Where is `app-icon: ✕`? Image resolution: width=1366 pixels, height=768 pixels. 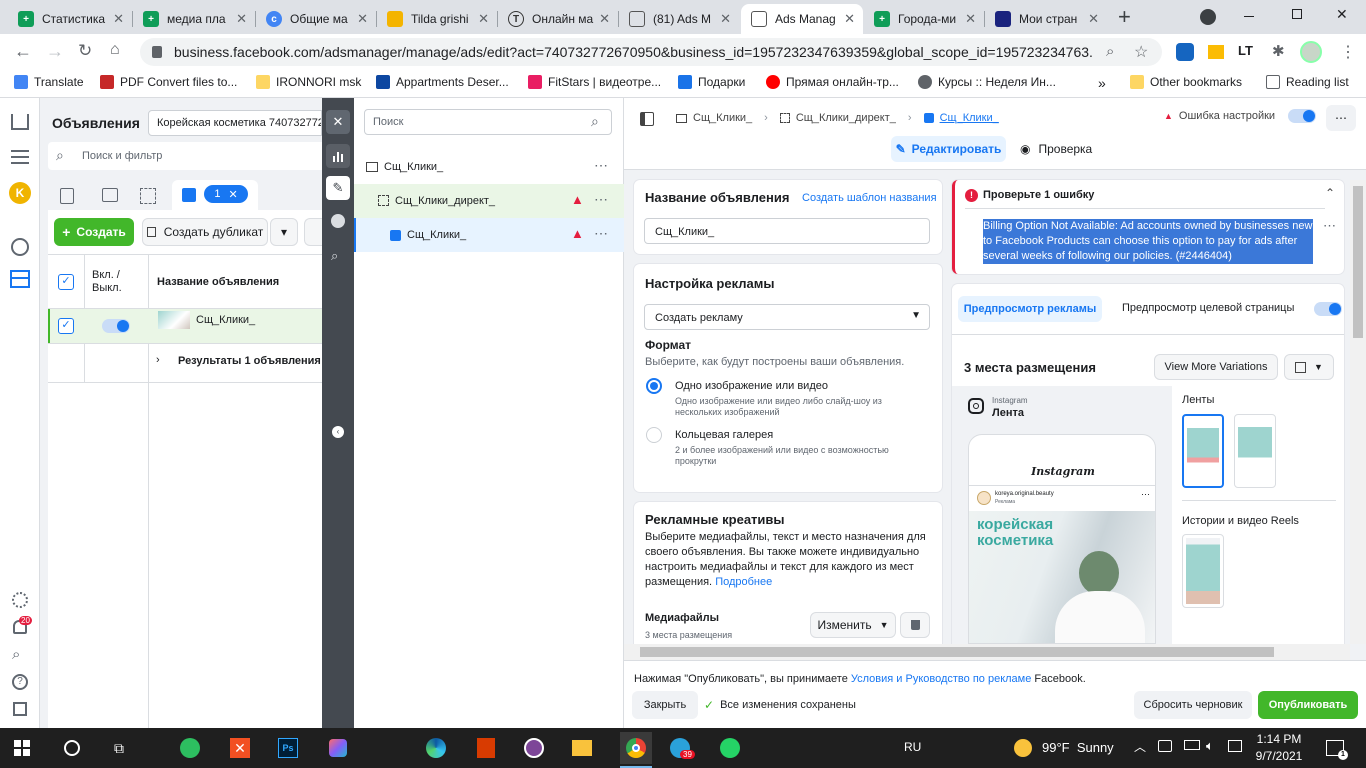
app-icon: ✕ is located at coordinates (240, 748).